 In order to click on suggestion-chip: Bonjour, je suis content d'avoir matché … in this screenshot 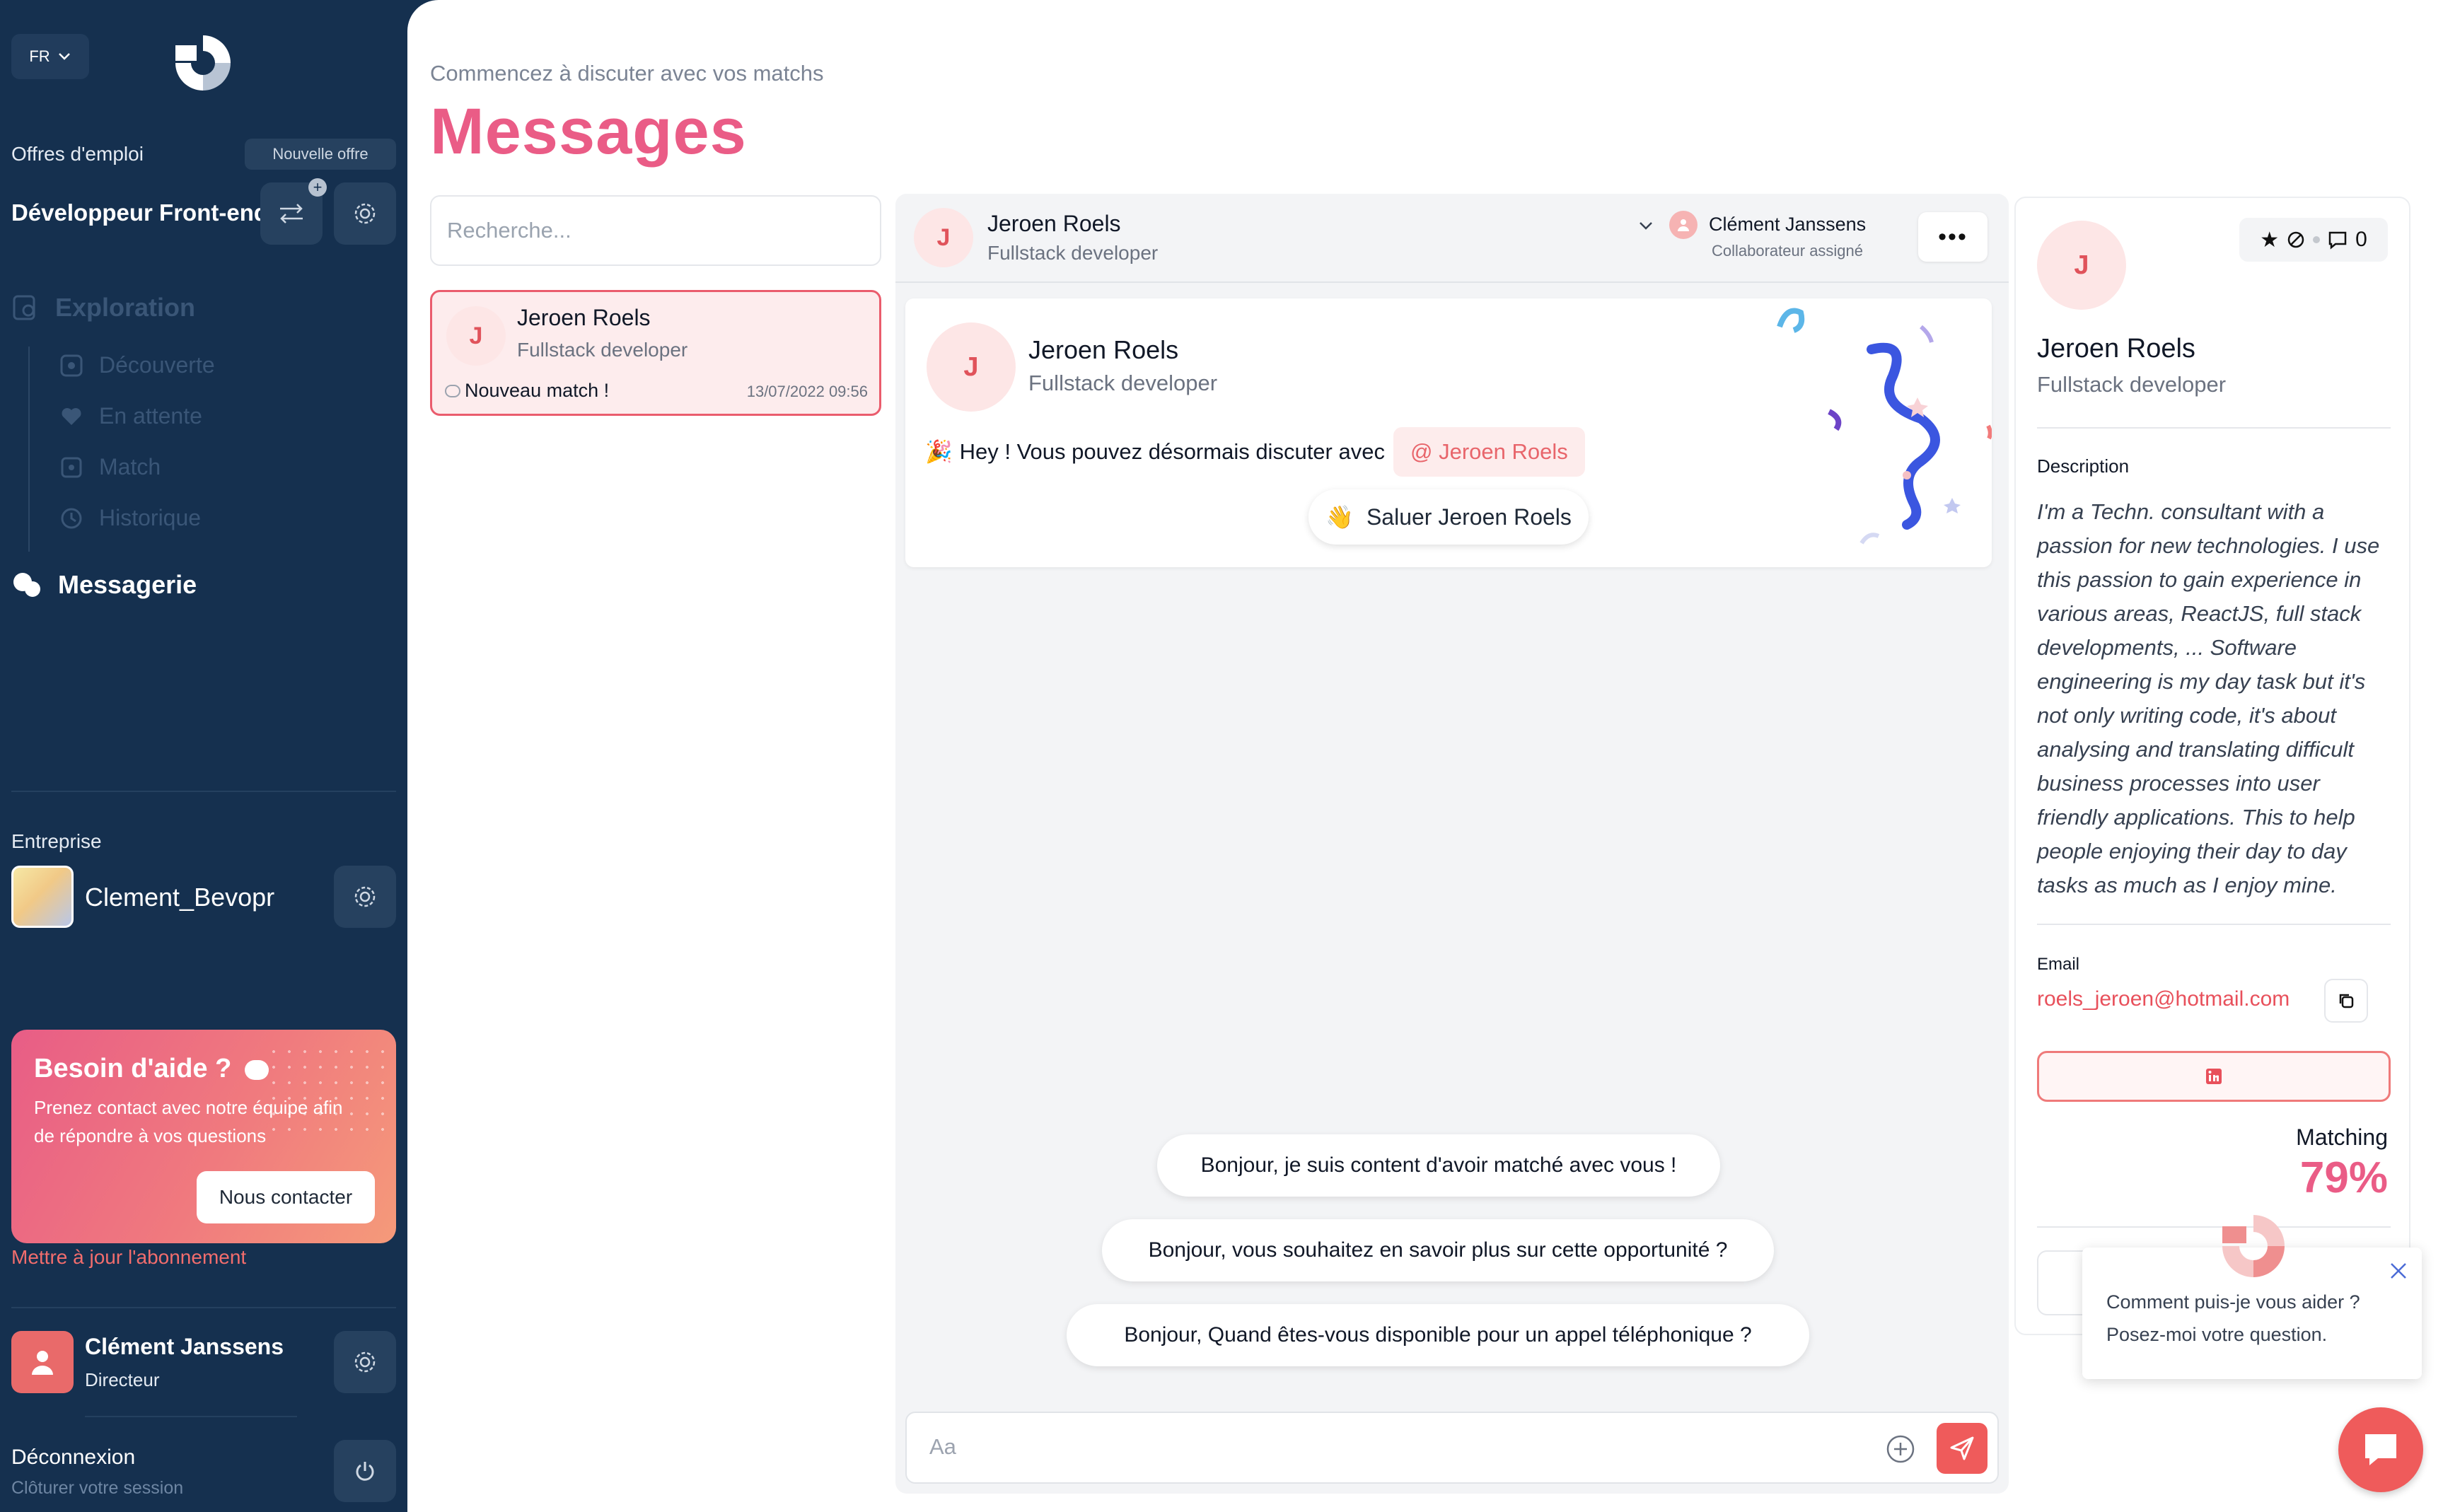, I will do `click(1438, 1165)`.